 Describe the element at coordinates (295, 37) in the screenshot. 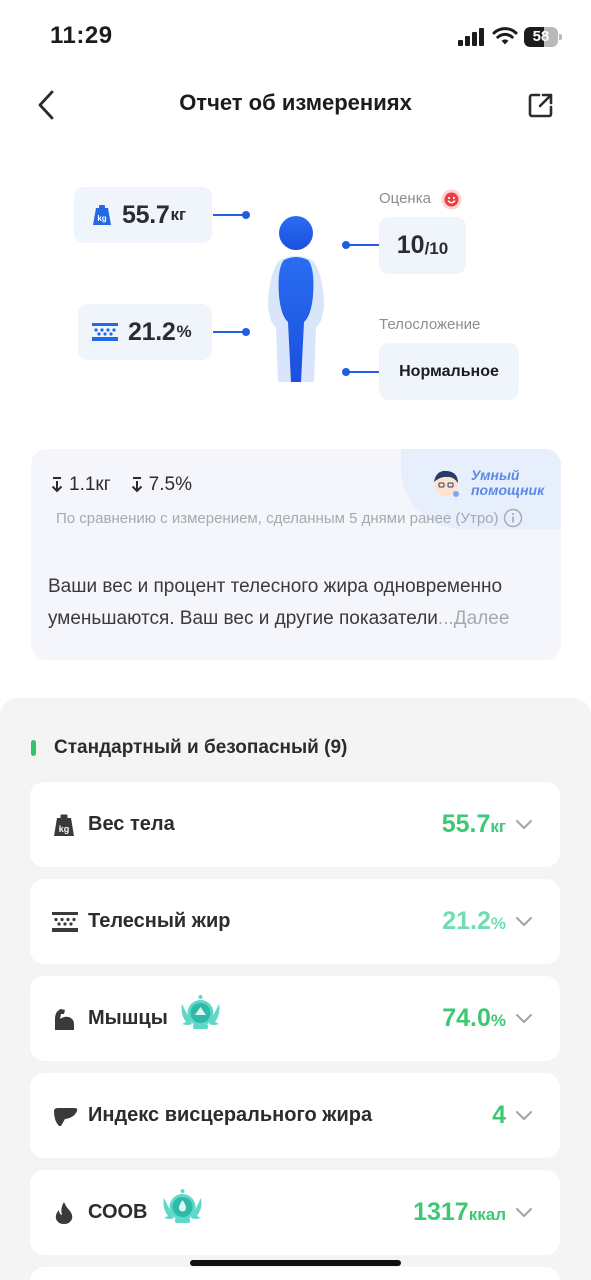

I see `status-bar: 11:29 58` at that location.